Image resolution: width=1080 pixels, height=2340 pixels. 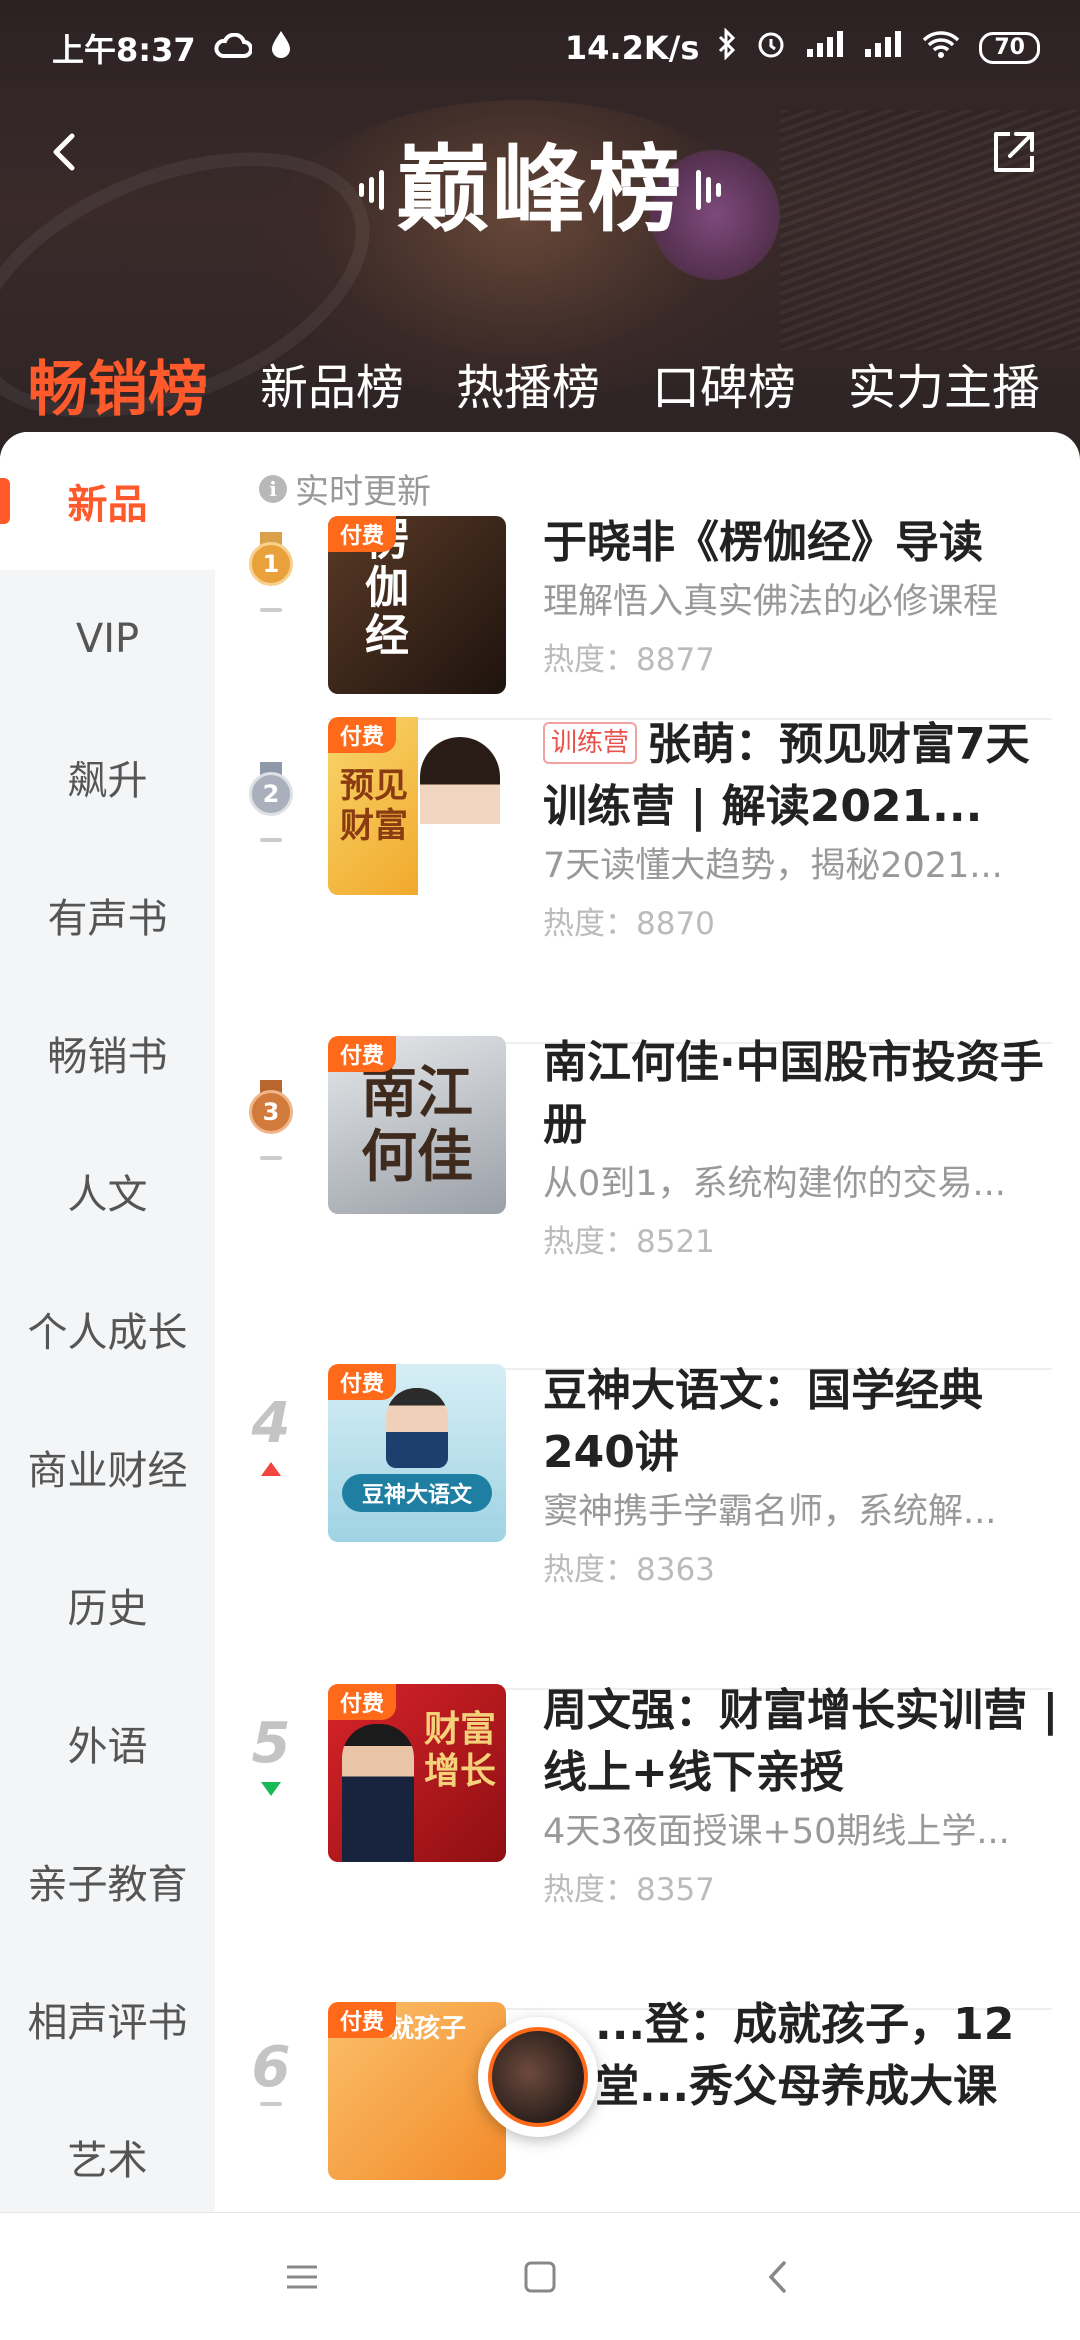 What do you see at coordinates (830, 2056) in the screenshot?
I see `item-title: ...登：成就孩子，12堂...秀父母养成大课` at bounding box center [830, 2056].